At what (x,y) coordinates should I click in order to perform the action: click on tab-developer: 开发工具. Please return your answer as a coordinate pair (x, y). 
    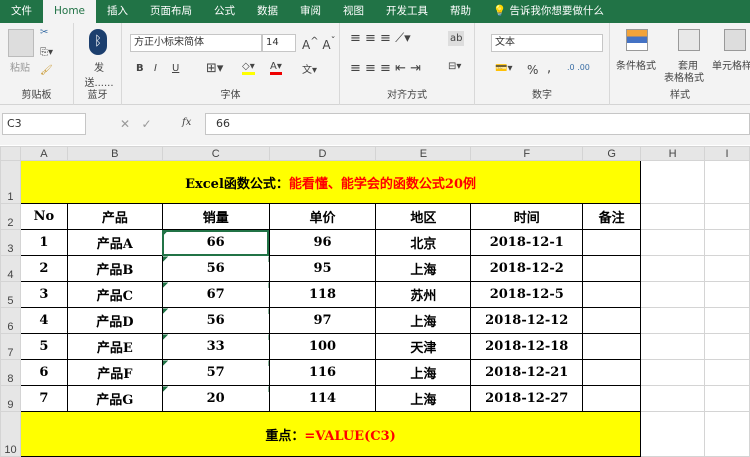
    Looking at the image, I should click on (407, 11).